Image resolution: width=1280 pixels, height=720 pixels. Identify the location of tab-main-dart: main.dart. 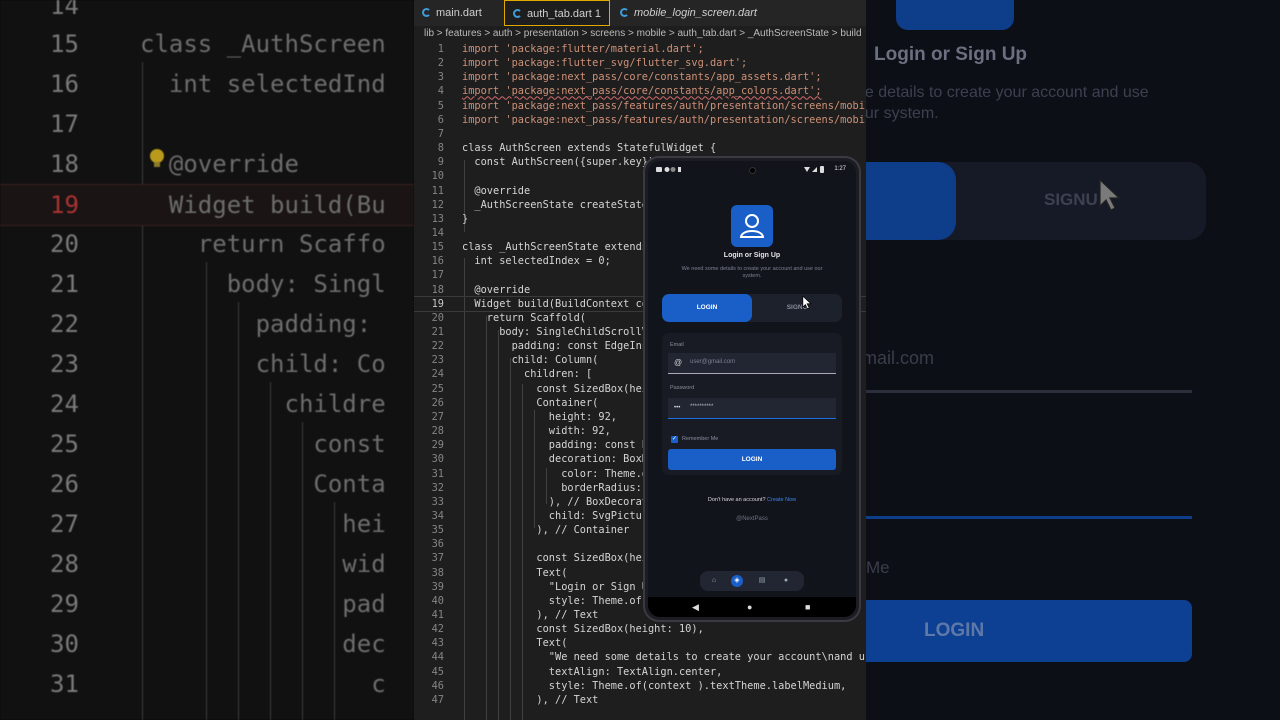
(458, 13).